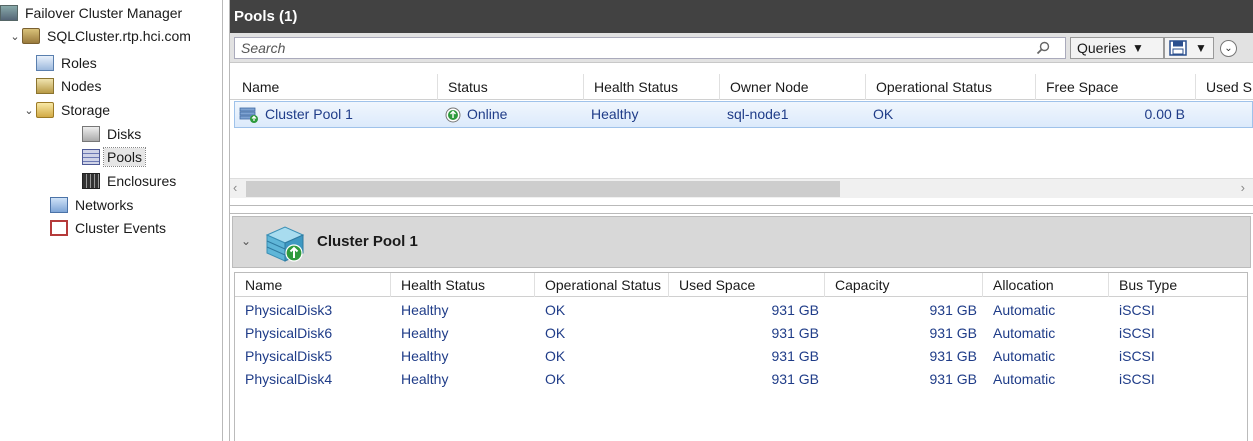 The image size is (1253, 441). Describe the element at coordinates (92, 13) in the screenshot. I see `tree-item-failover-cluster-manager: Failover Cluster Manager` at that location.